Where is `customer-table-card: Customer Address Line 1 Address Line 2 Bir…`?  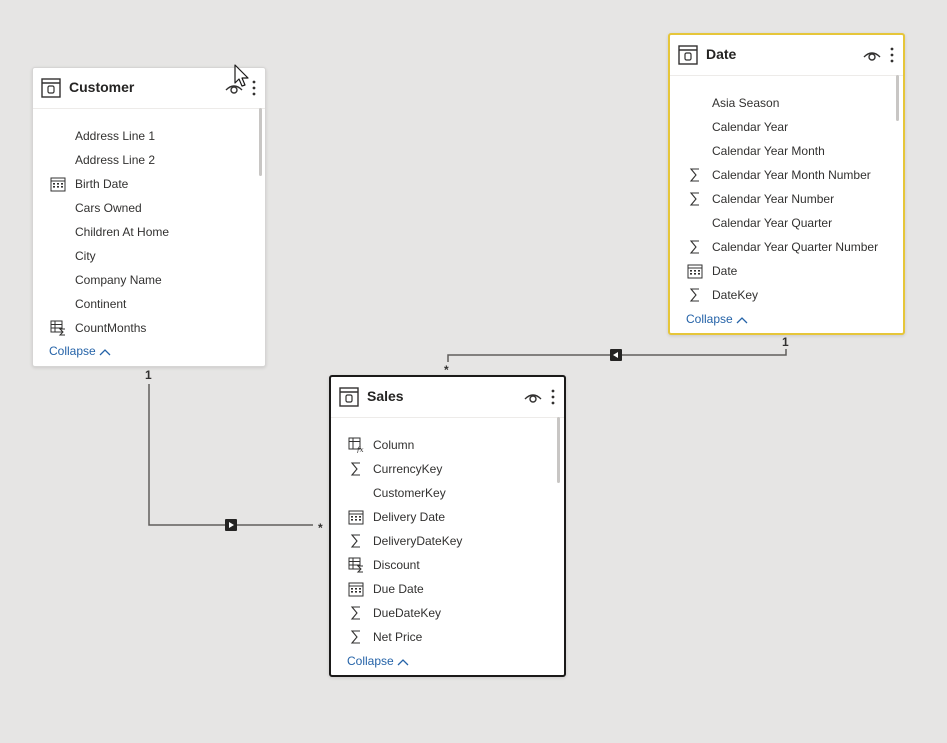
customer-table-card: Customer Address Line 1 Address Line 2 Bir… is located at coordinates (149, 217).